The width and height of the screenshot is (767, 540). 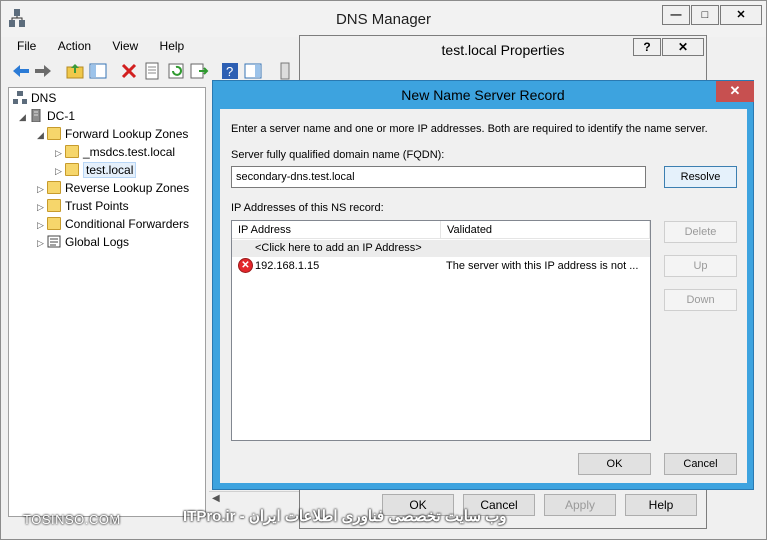 I want to click on tree-node-forward-zones: ◢ Forward Lookup Zones, so click(x=112, y=136).